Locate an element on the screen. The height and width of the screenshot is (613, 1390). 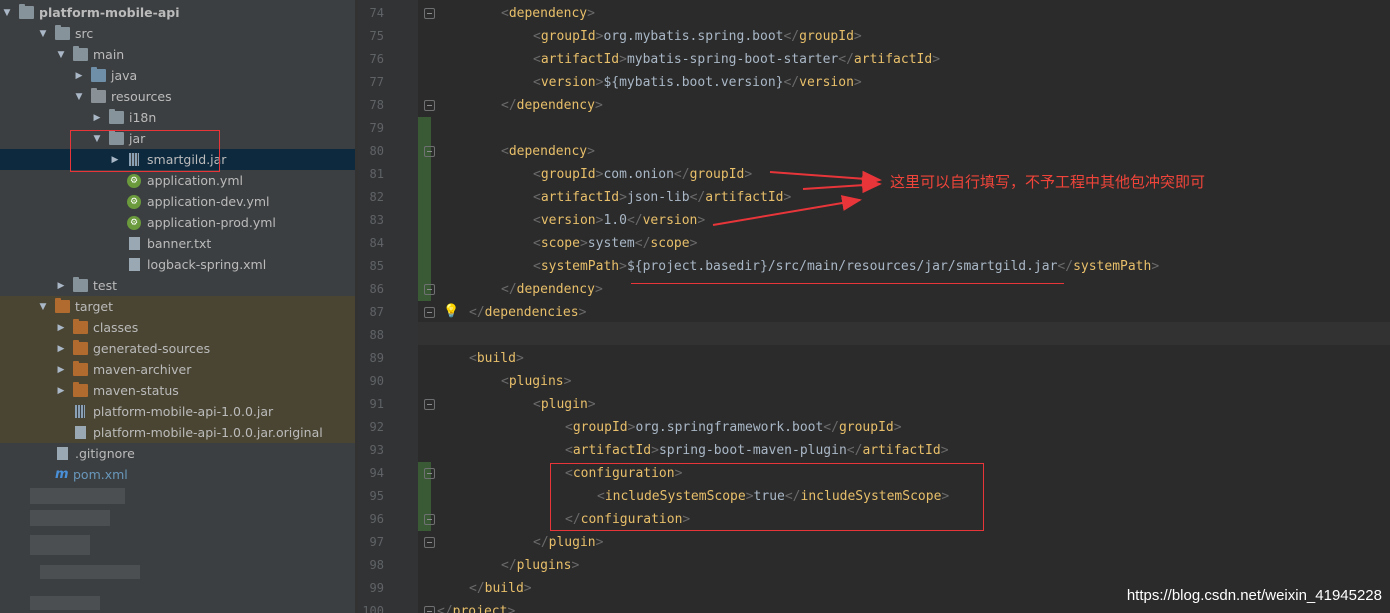
tree-item: ▼ target is located at coordinates (177, 306).